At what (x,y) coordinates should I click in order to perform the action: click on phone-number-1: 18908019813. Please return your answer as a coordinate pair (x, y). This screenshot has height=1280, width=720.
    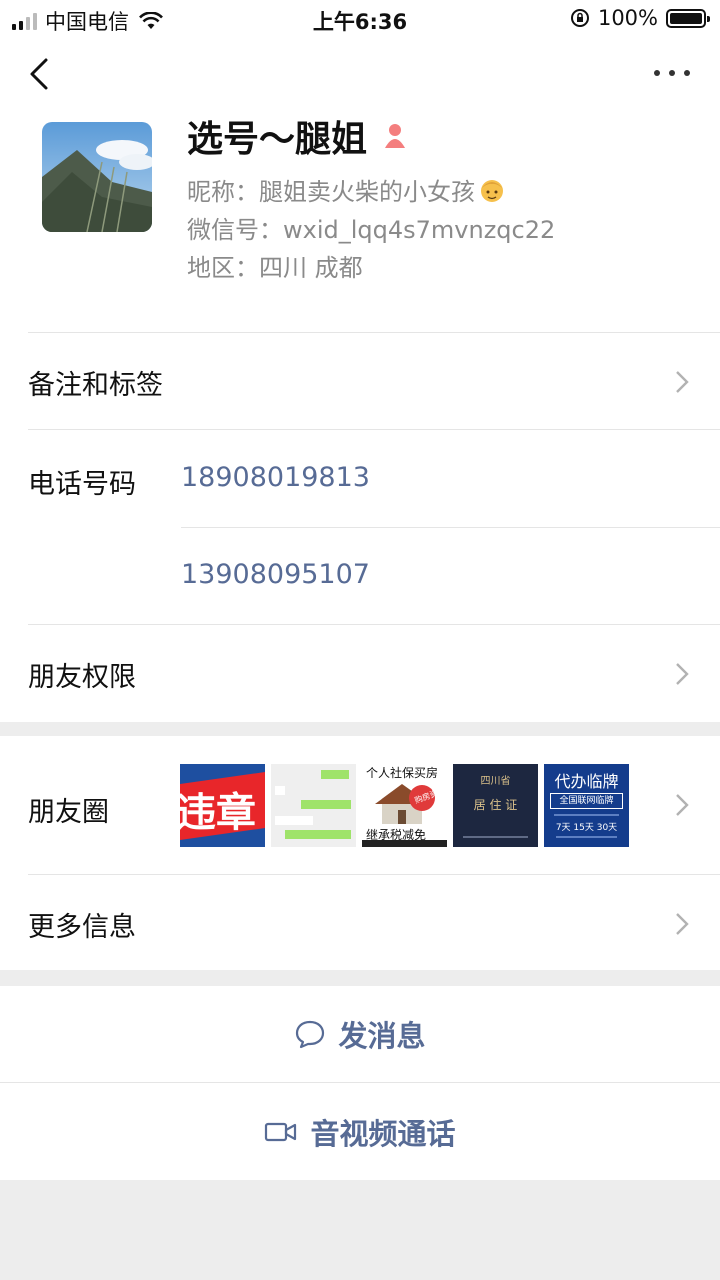
    Looking at the image, I should click on (275, 477).